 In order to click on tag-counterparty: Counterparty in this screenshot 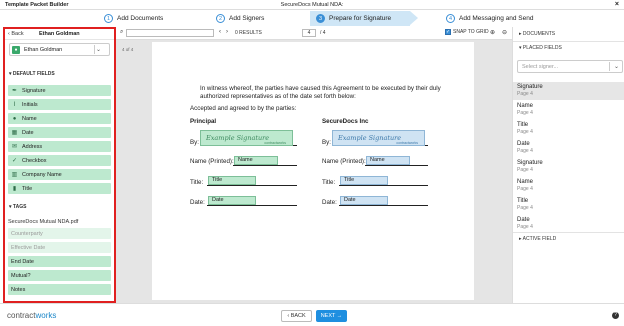, I will do `click(59, 233)`.